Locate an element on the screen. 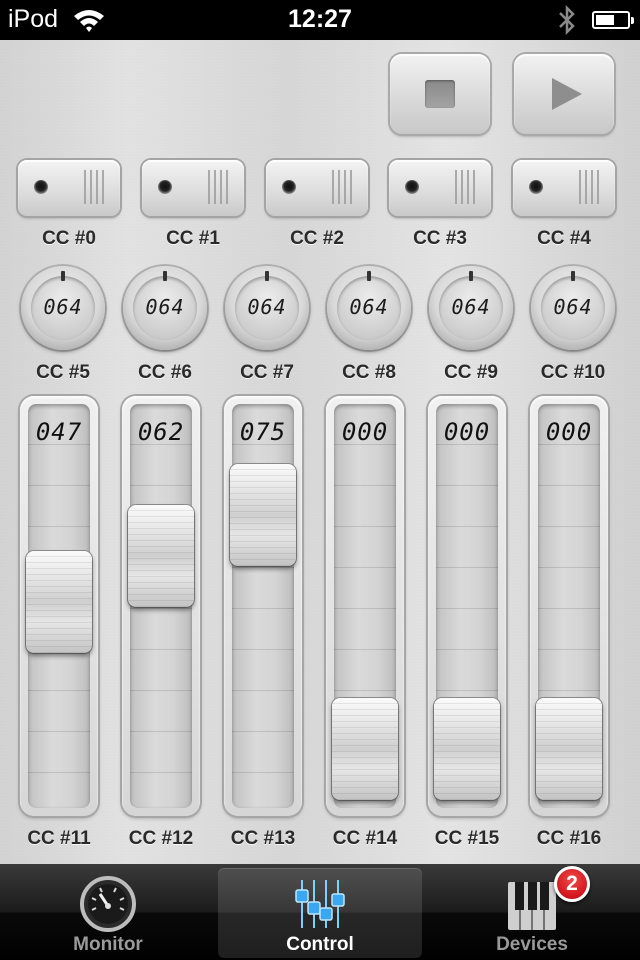  bluetooth-icon is located at coordinates (567, 20).